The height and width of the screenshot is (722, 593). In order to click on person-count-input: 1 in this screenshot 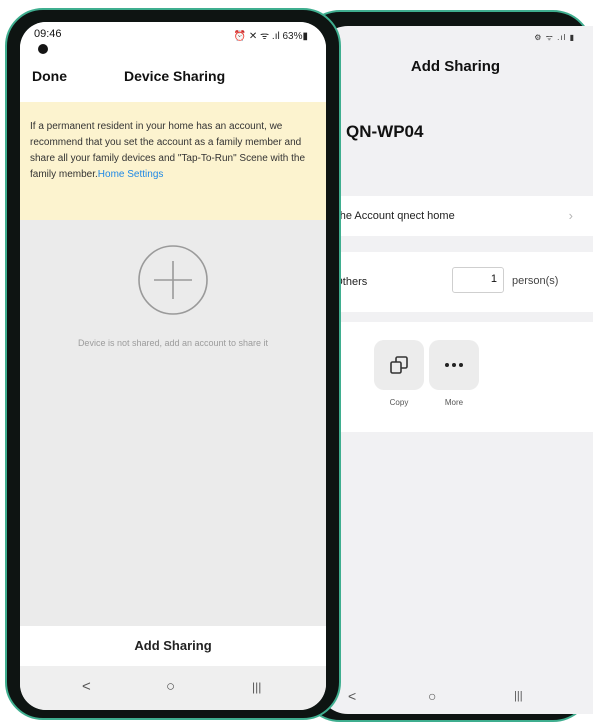, I will do `click(478, 280)`.